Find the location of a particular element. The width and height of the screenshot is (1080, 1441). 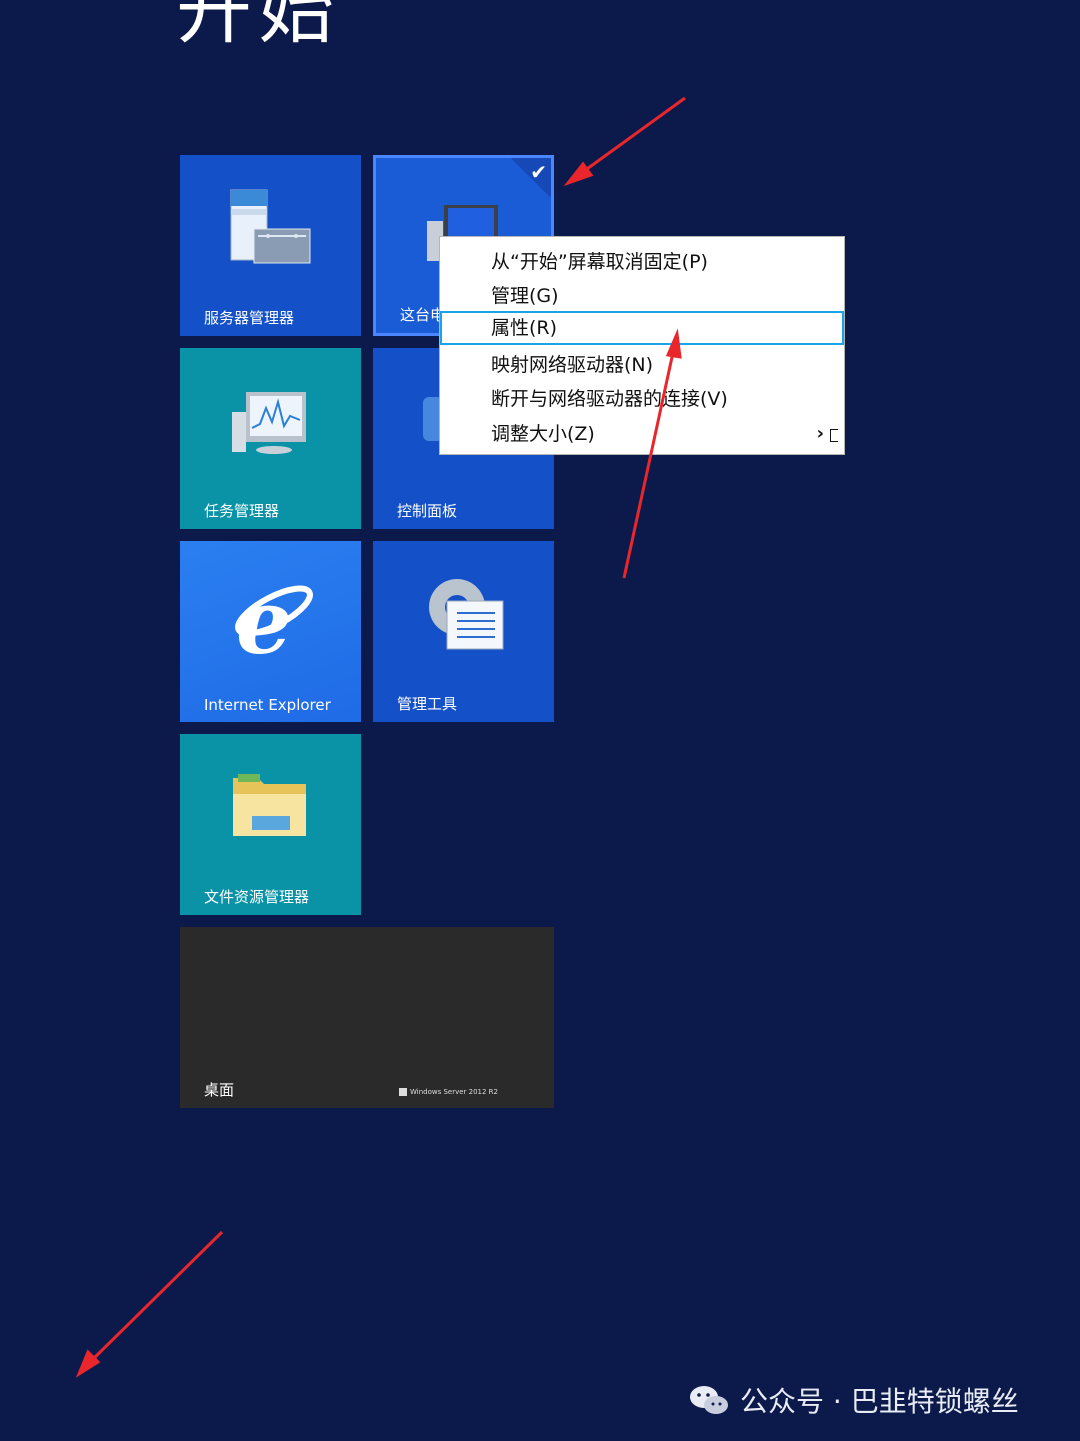

server-manager-icon is located at coordinates (270, 226).